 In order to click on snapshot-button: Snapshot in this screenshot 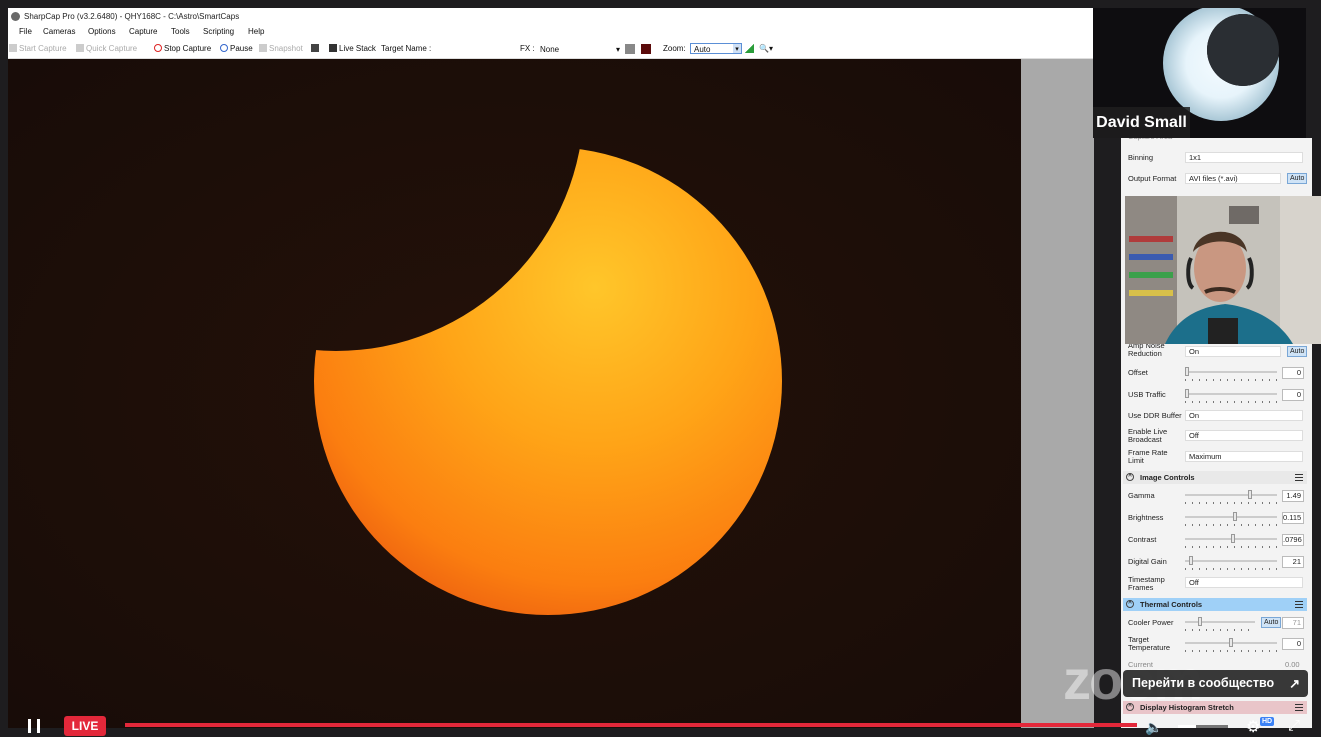, I will do `click(281, 48)`.